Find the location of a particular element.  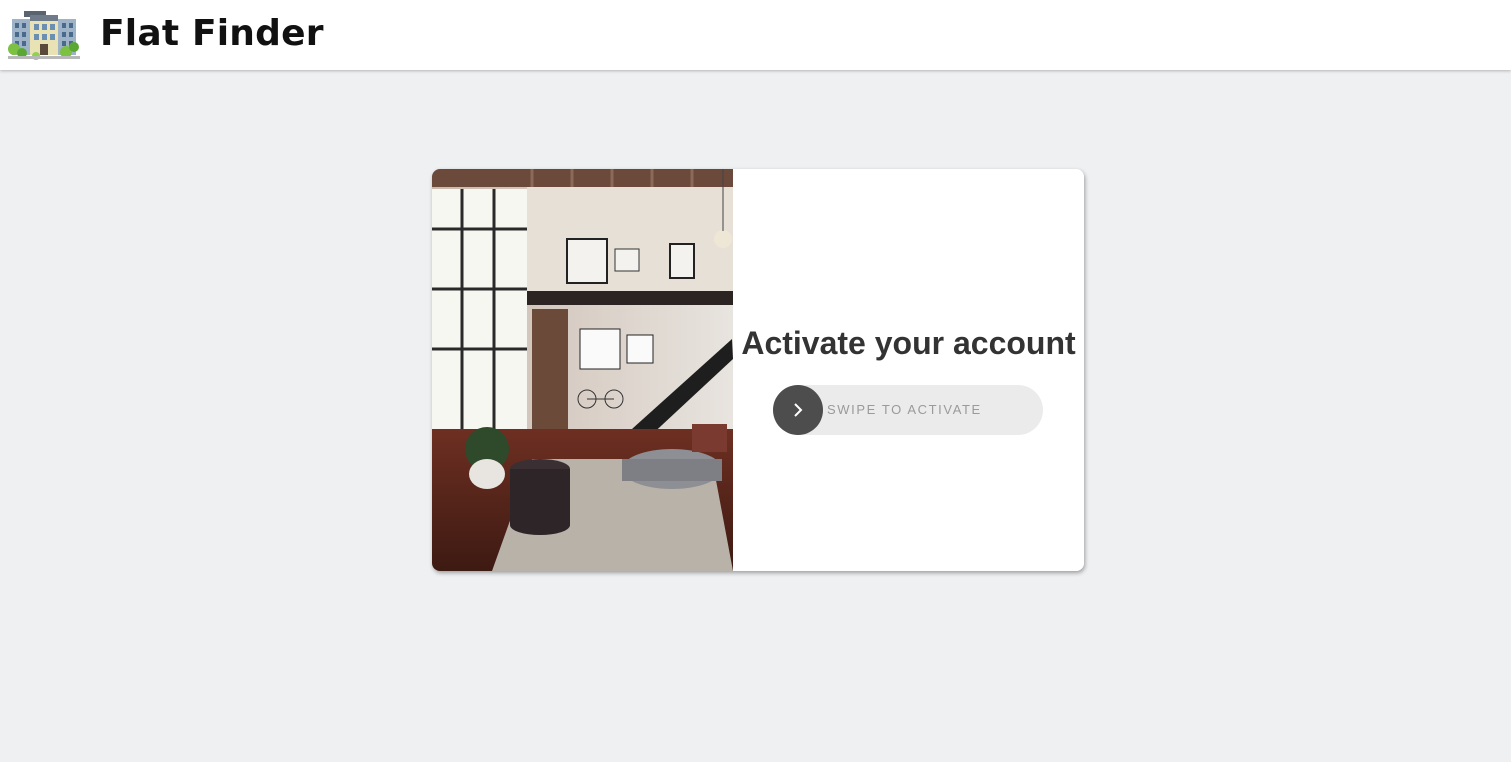

swipe-to-activate-slider: SWIPE TO ACTIVATE is located at coordinates (908, 410).